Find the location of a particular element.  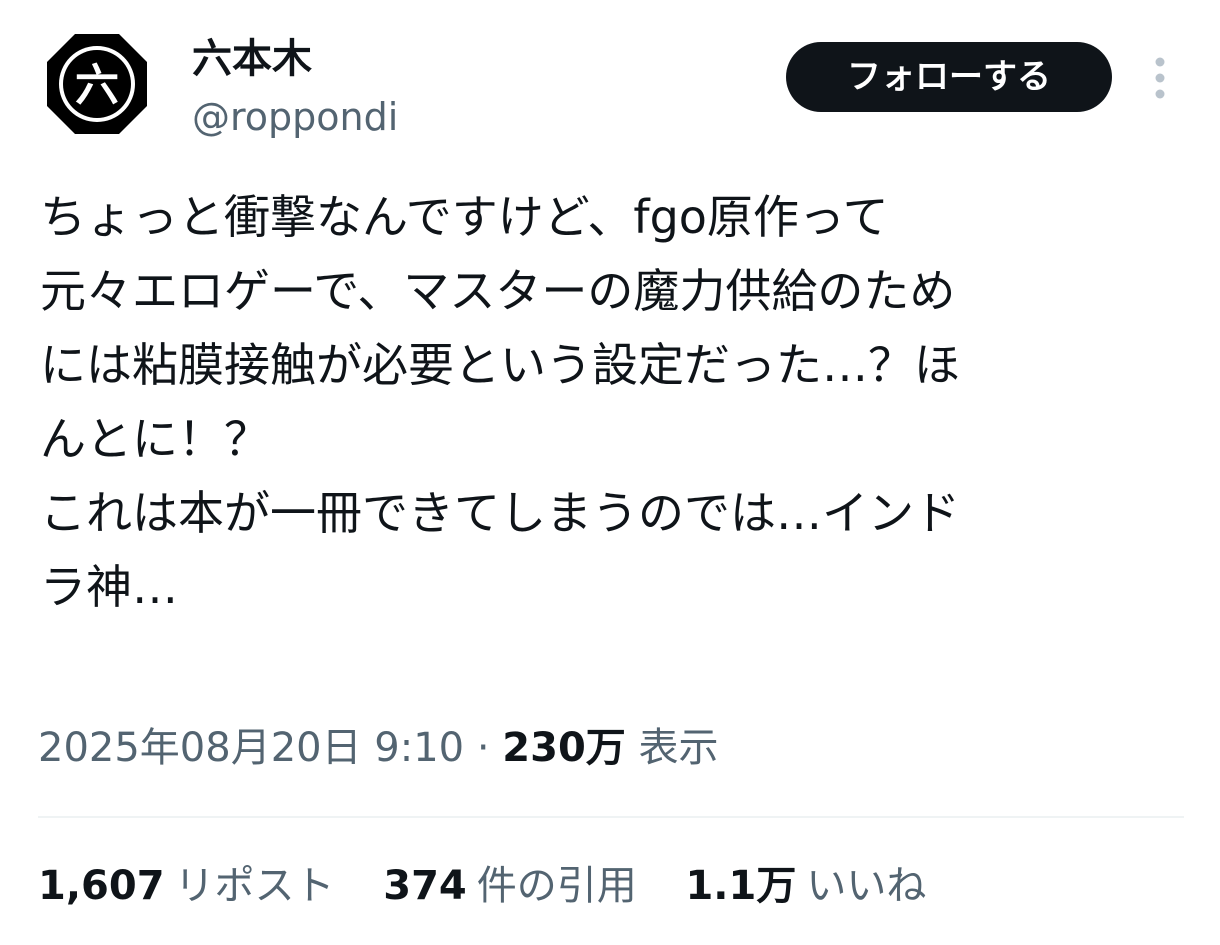

timestamp: 2025年08月20日 9:10 is located at coordinates (251, 748).